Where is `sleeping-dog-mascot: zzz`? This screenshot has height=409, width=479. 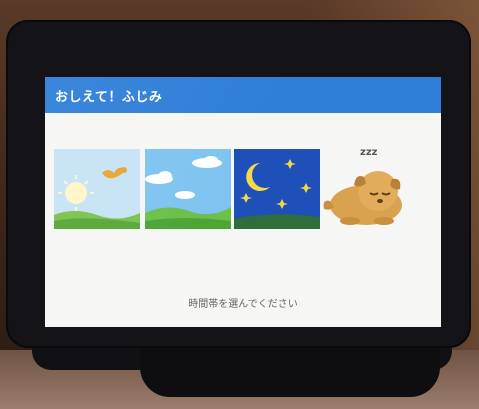
sleeping-dog-mascot: zzz is located at coordinates (365, 186).